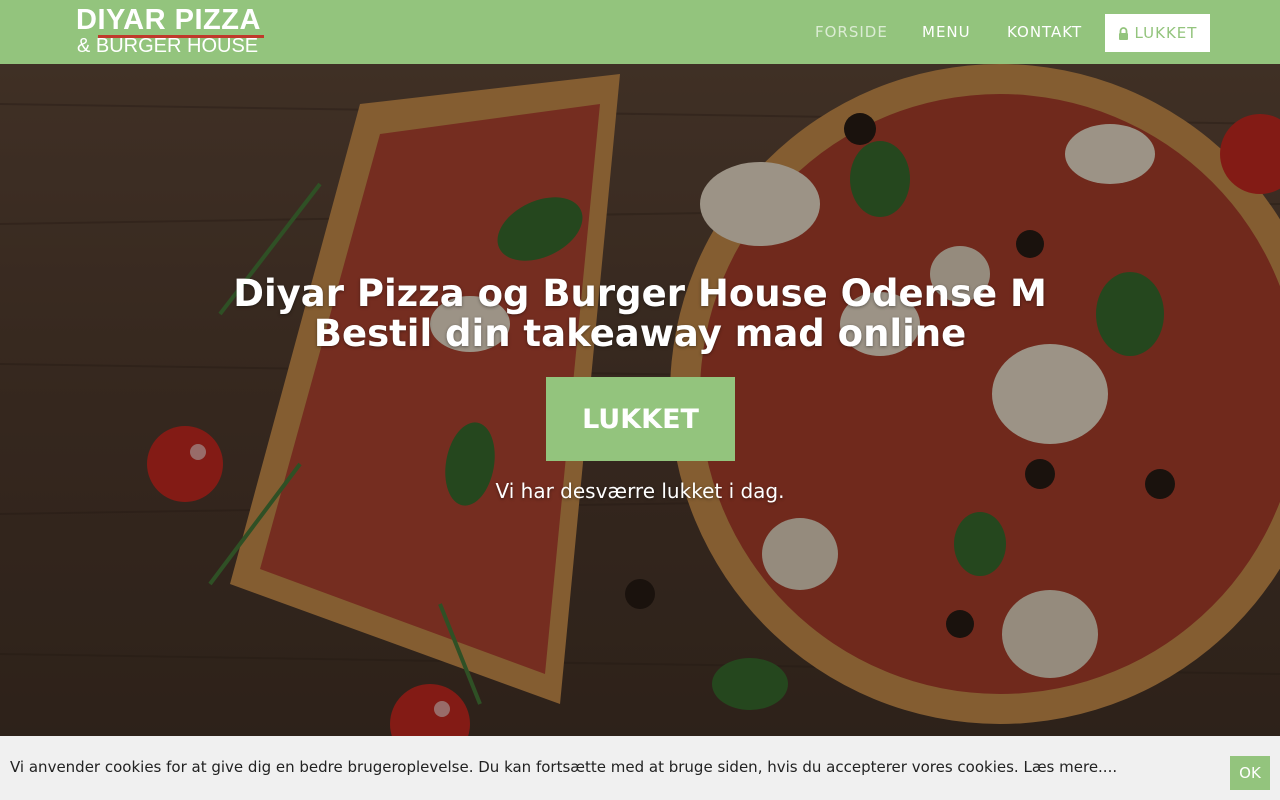  I want to click on hero-title-line1: Diyar Pizza og Burger House Odense M, so click(640, 293).